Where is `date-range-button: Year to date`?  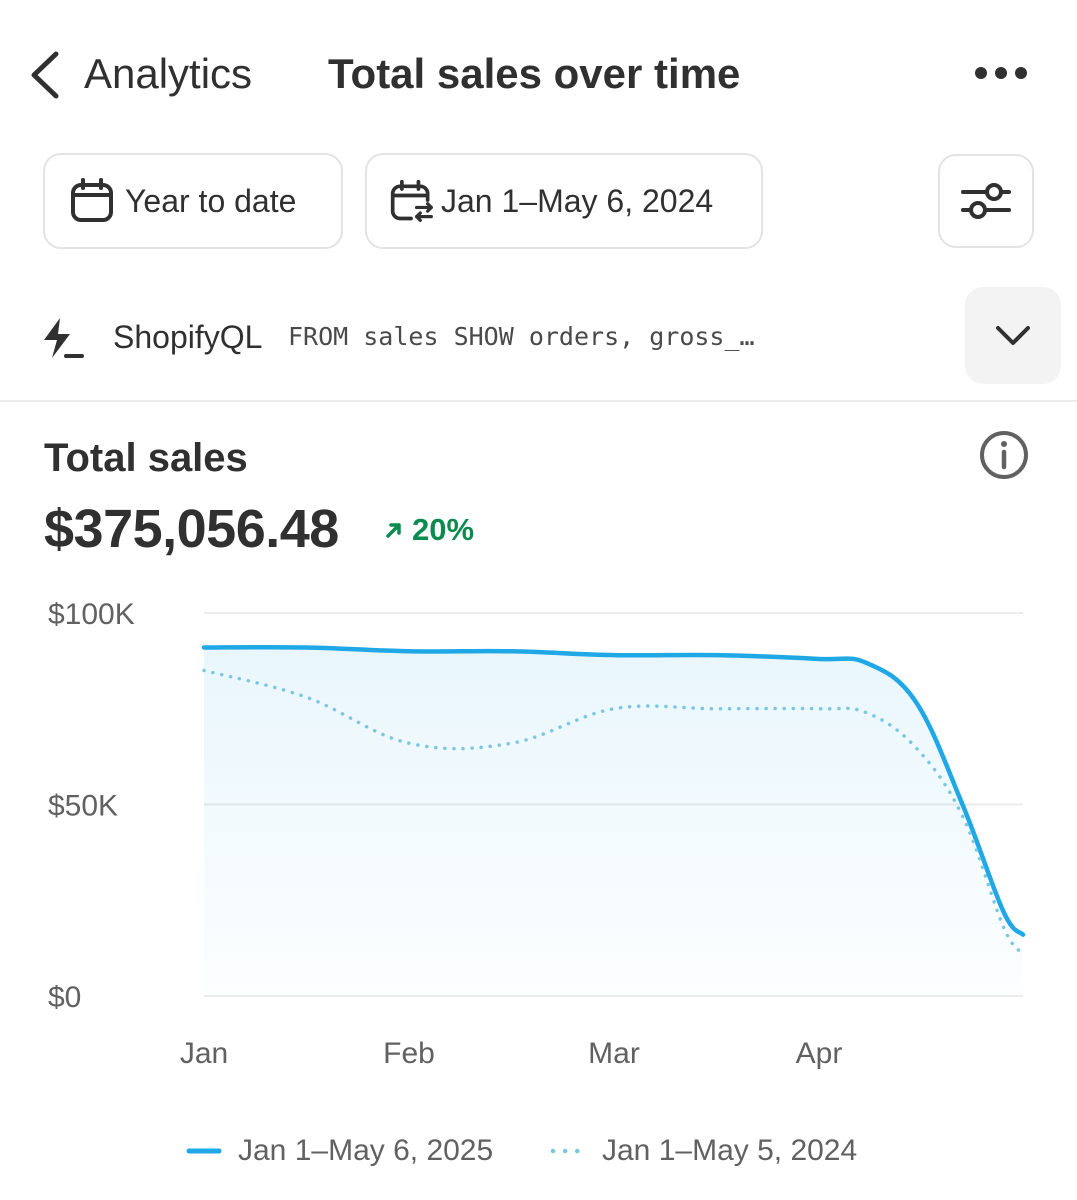 date-range-button: Year to date is located at coordinates (193, 201).